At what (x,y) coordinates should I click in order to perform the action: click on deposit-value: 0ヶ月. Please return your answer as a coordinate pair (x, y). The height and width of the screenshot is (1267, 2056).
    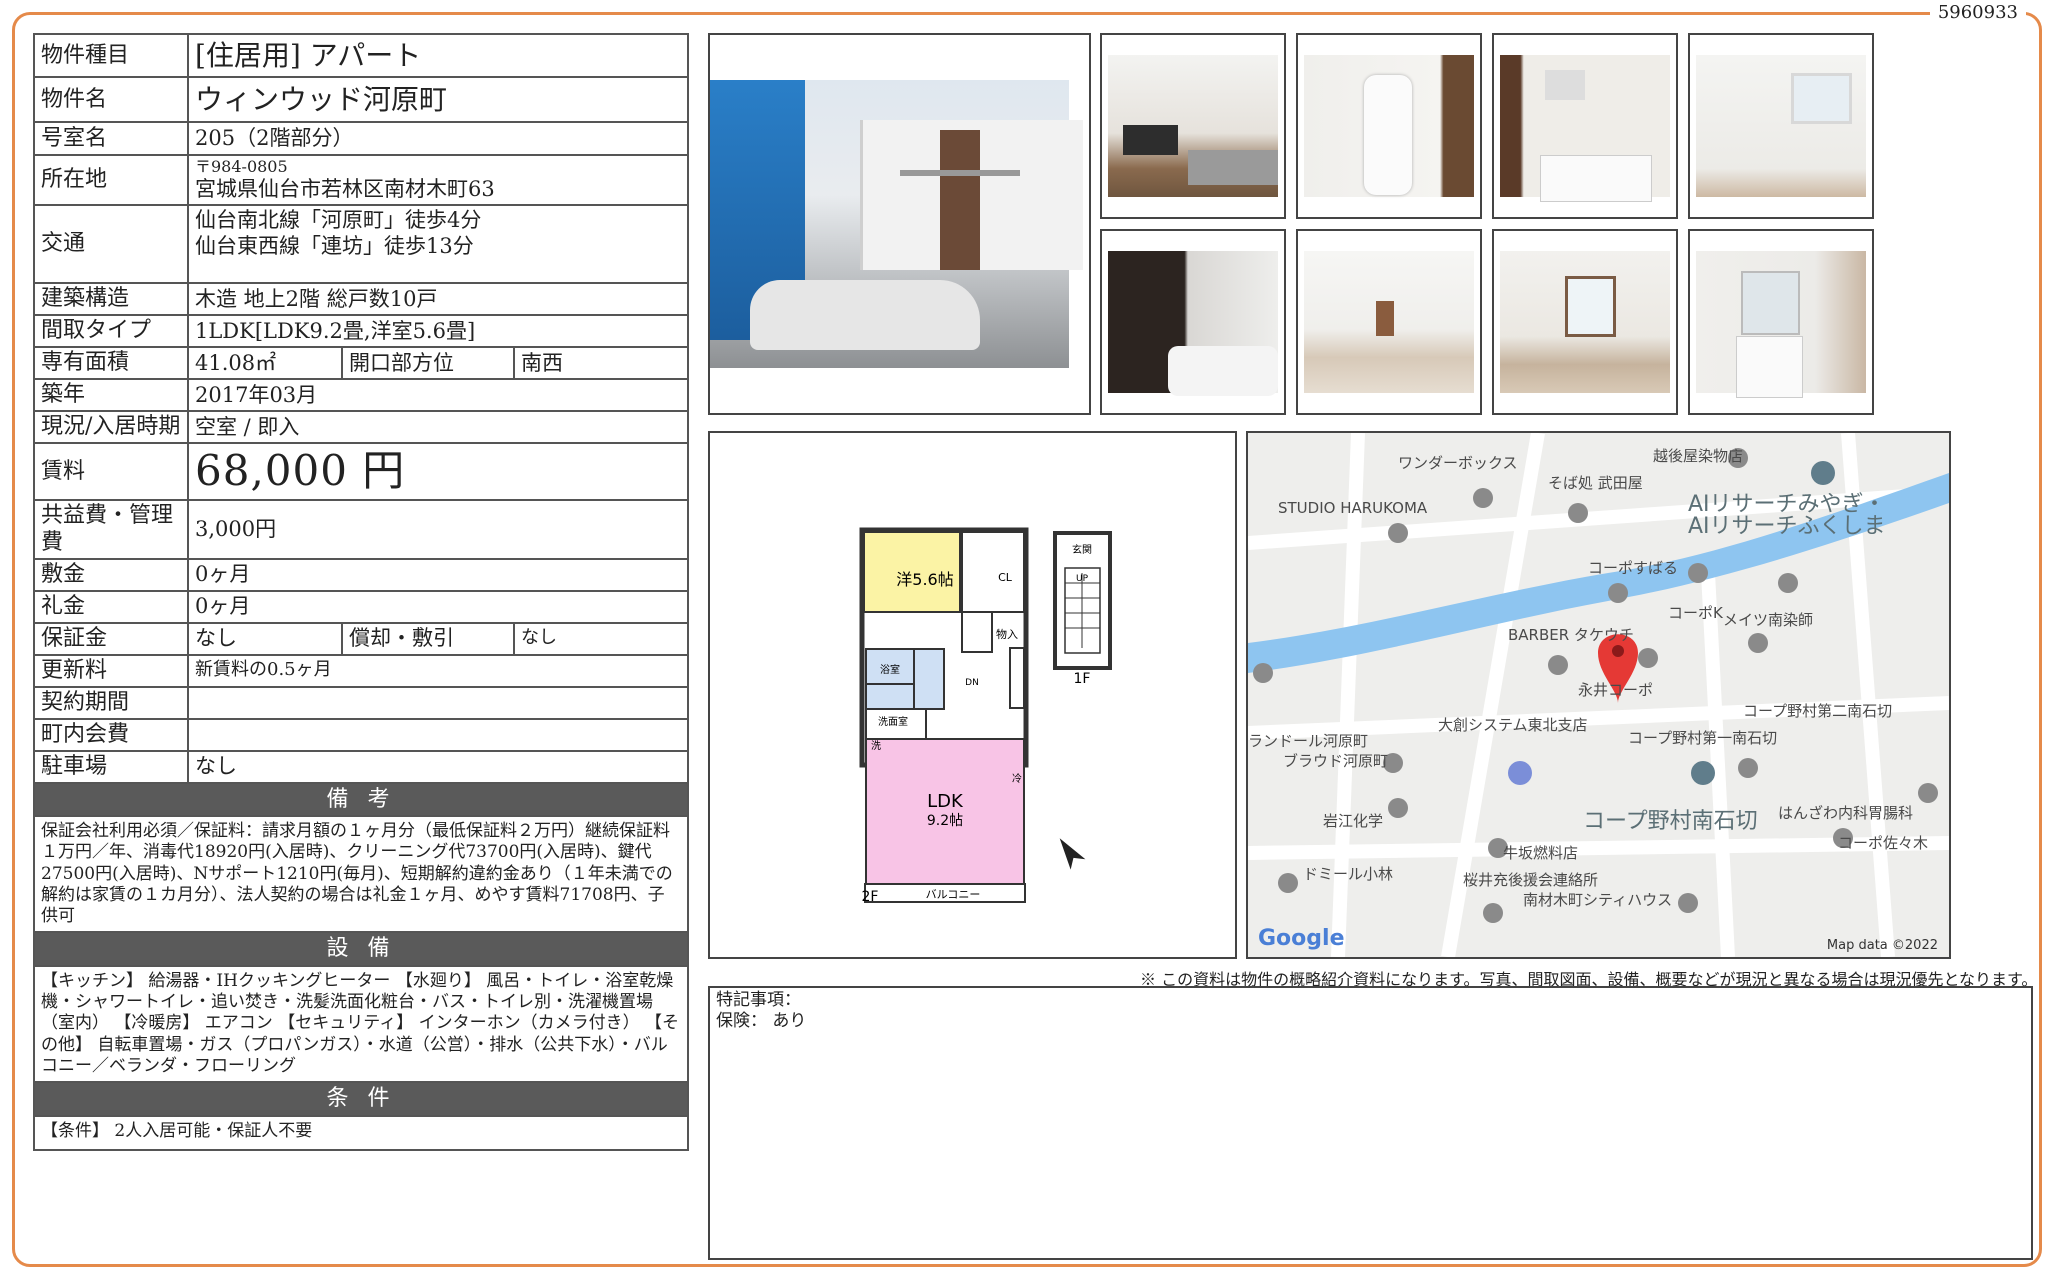
    Looking at the image, I should click on (438, 574).